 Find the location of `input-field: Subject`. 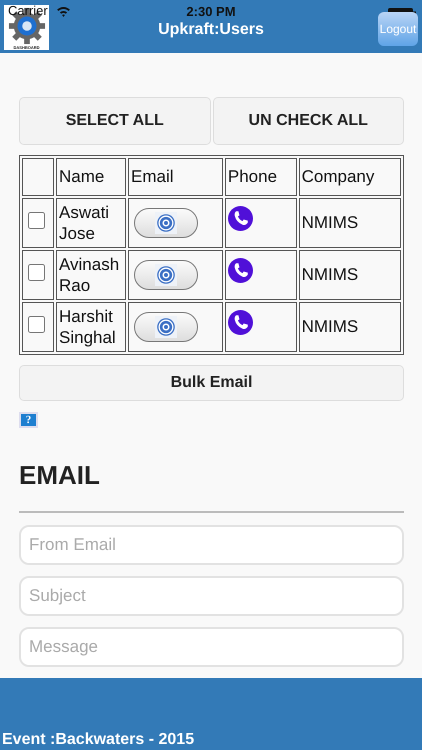

input-field: Subject is located at coordinates (211, 596).